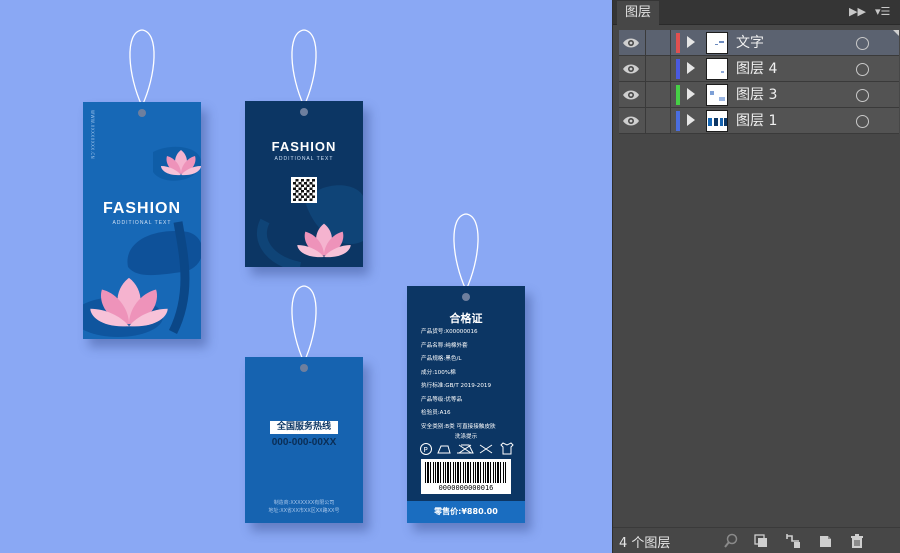 Image resolution: width=900 pixels, height=553 pixels. I want to click on search-icon, so click(731, 541).